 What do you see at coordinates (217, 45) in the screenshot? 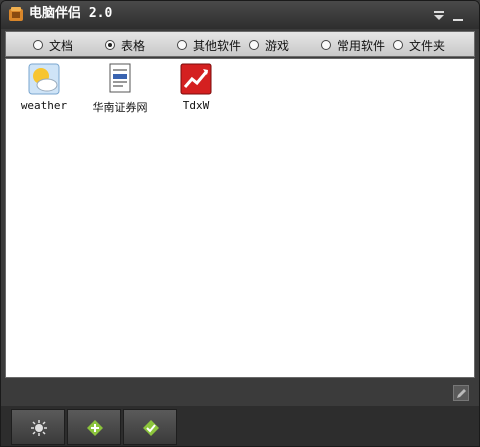
I see `category-label: 其他软件` at bounding box center [217, 45].